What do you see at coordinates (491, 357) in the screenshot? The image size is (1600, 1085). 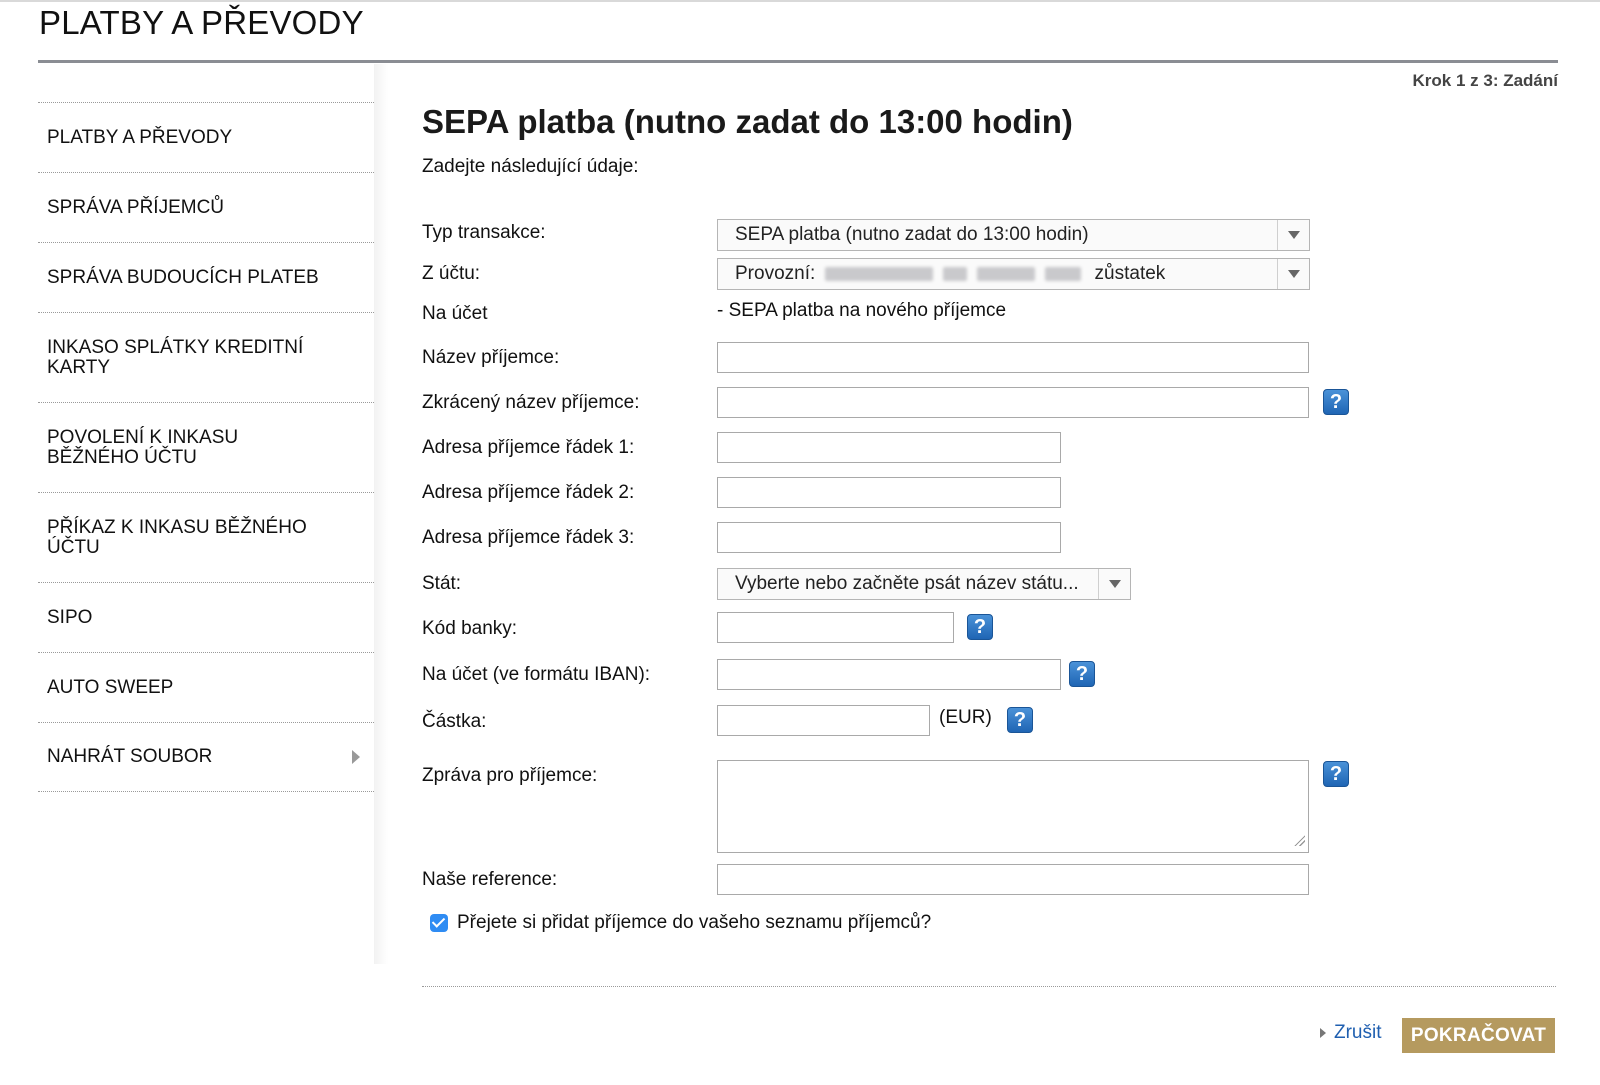 I see `payee-name-label: Název příjemce:` at bounding box center [491, 357].